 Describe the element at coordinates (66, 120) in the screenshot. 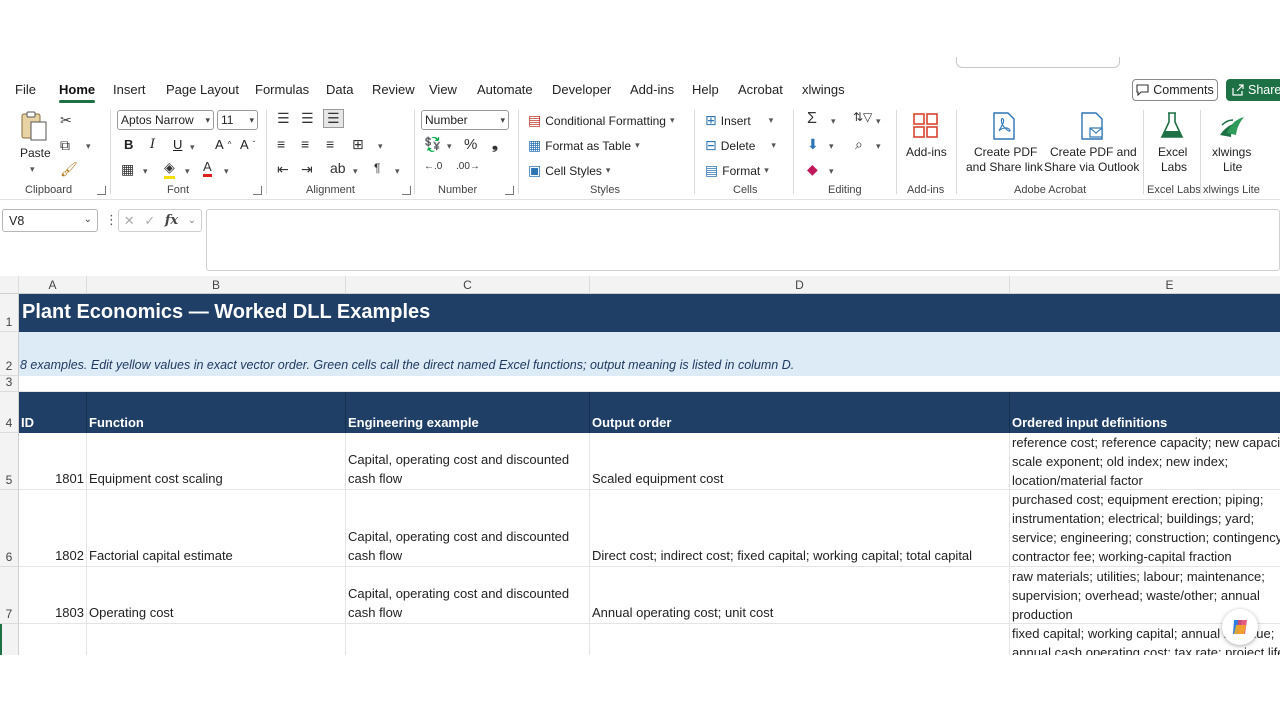

I see `cut-icon: ✂` at that location.